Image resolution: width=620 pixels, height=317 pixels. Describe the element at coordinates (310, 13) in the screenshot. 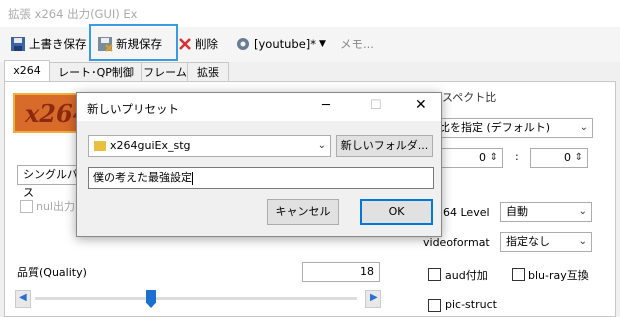

I see `main-title-bar: 拡張 x264 出力(GUI) Ex` at that location.